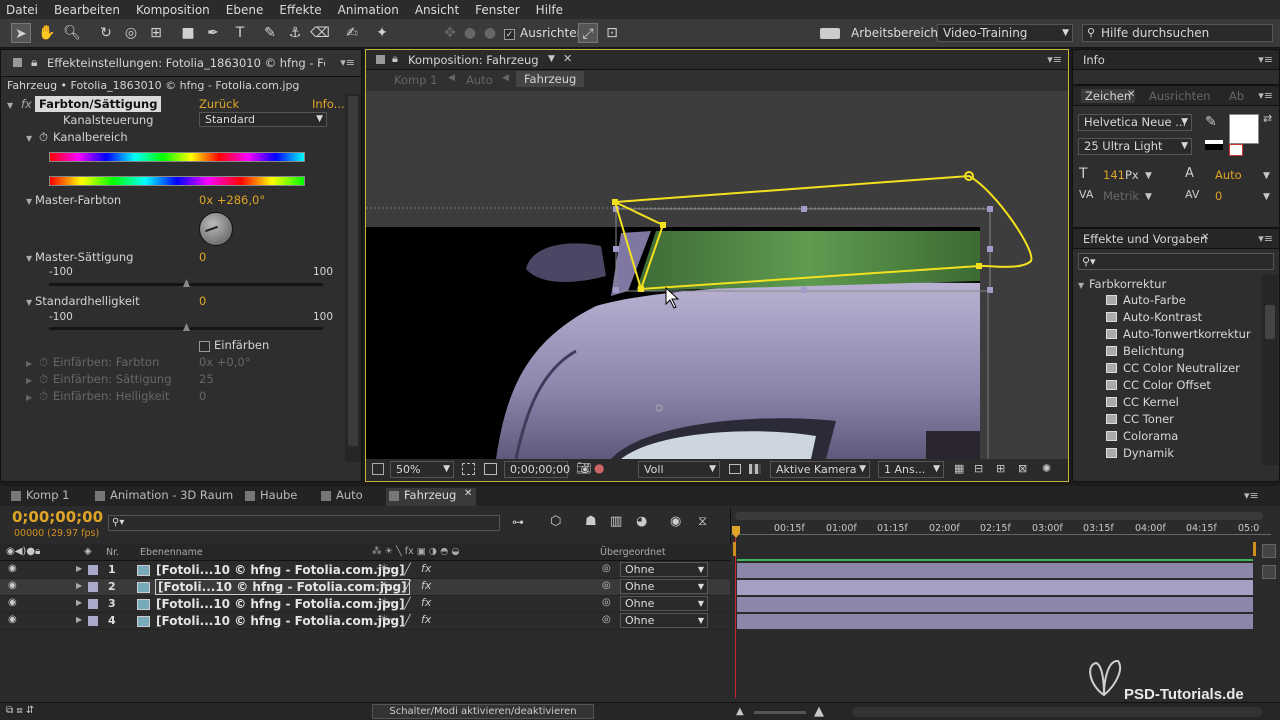 This screenshot has height=720, width=1280. Describe the element at coordinates (422, 469) in the screenshot. I see `zoom-select: 50% ▼` at that location.